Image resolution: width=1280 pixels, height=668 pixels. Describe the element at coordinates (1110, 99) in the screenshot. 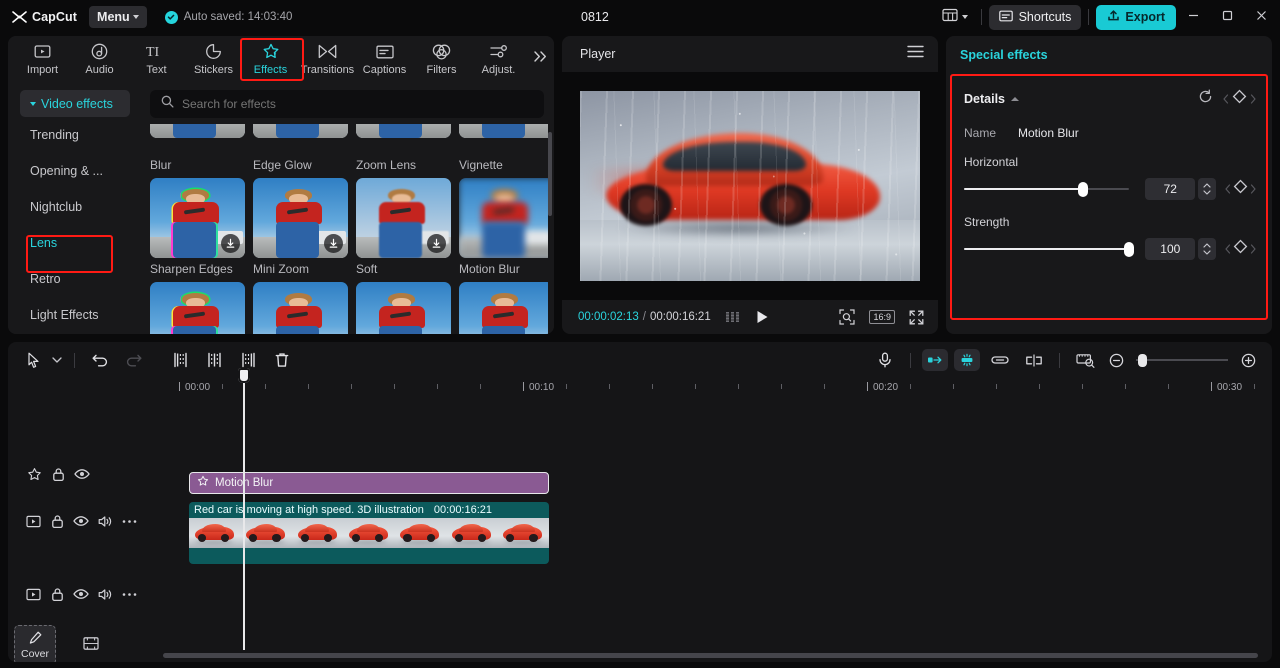

I see `details-section-header: Details` at that location.